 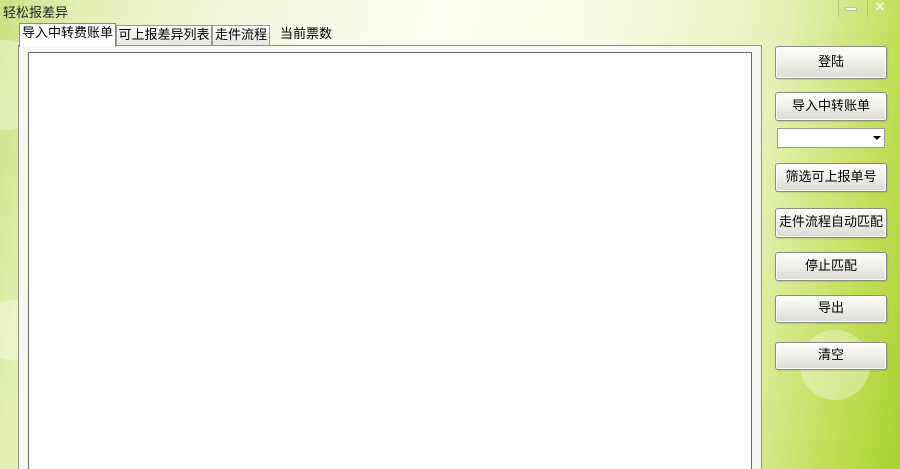 What do you see at coordinates (831, 309) in the screenshot?
I see `export-button: 导出` at bounding box center [831, 309].